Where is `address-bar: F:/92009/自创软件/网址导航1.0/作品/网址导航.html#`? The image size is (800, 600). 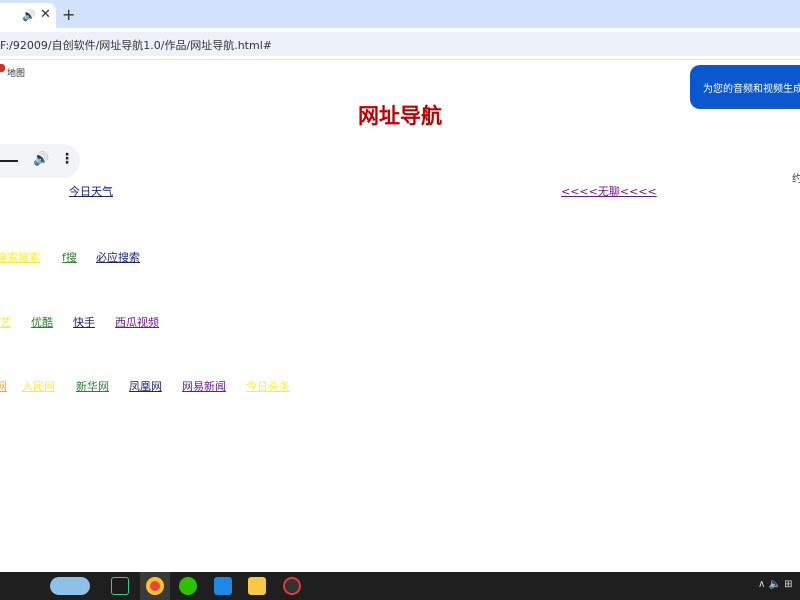
address-bar: F:/92009/自创软件/网址导航1.0/作品/网址导航.html# is located at coordinates (400, 44).